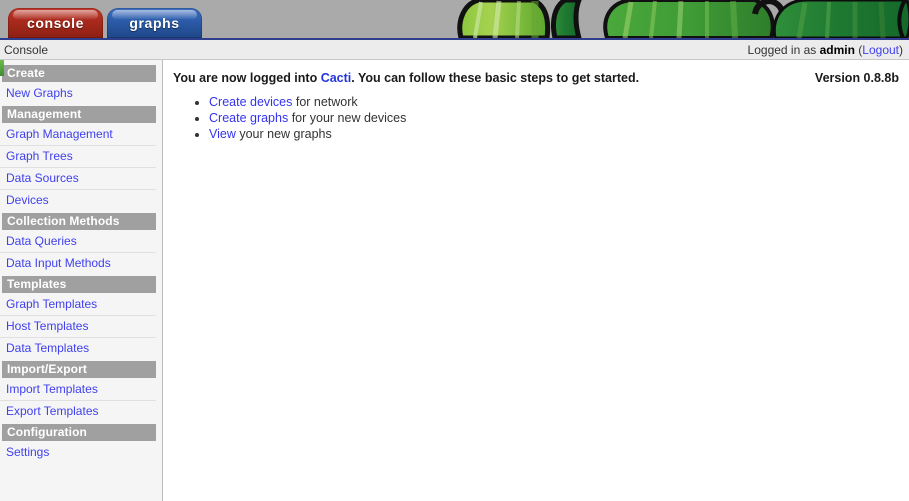  I want to click on header-banner: console graphs, so click(454, 19).